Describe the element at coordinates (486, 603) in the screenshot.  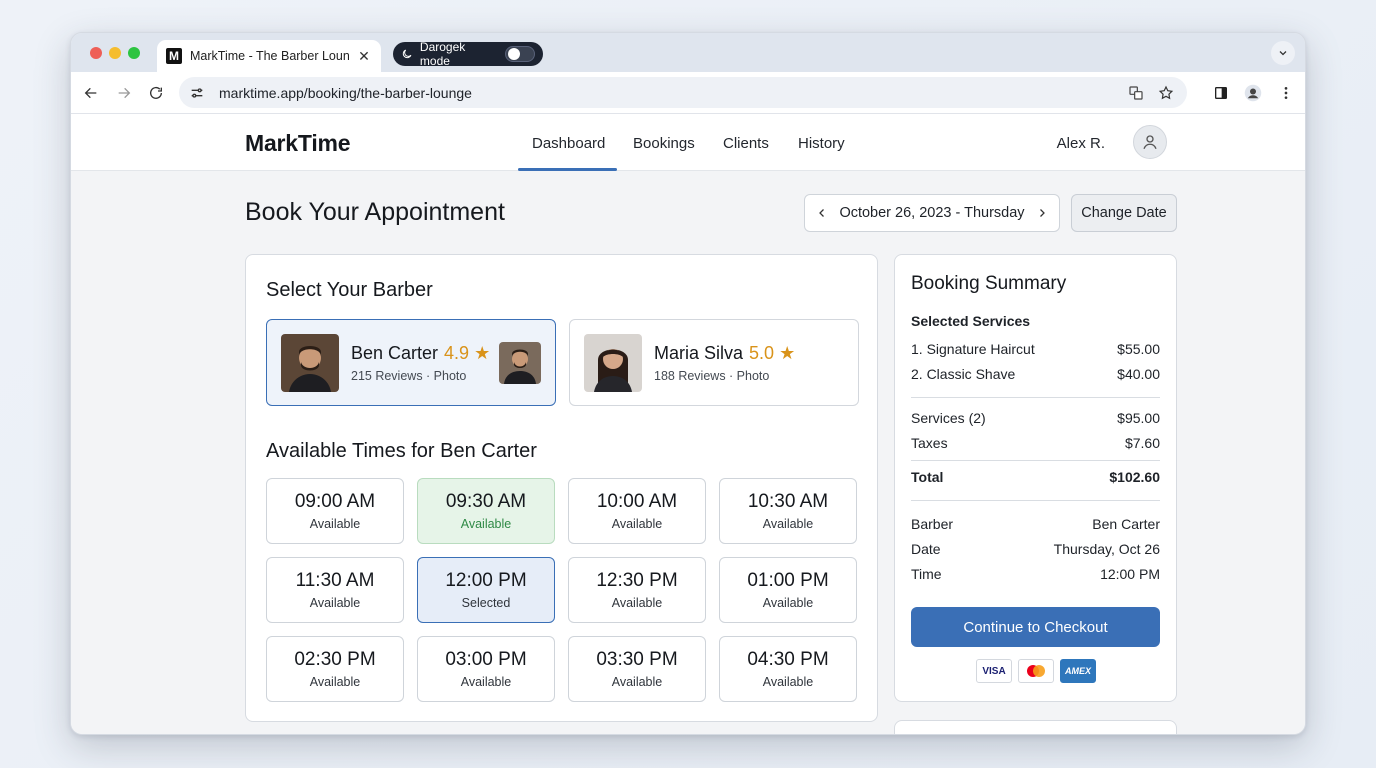
I see `time-slot-status: Selected` at that location.